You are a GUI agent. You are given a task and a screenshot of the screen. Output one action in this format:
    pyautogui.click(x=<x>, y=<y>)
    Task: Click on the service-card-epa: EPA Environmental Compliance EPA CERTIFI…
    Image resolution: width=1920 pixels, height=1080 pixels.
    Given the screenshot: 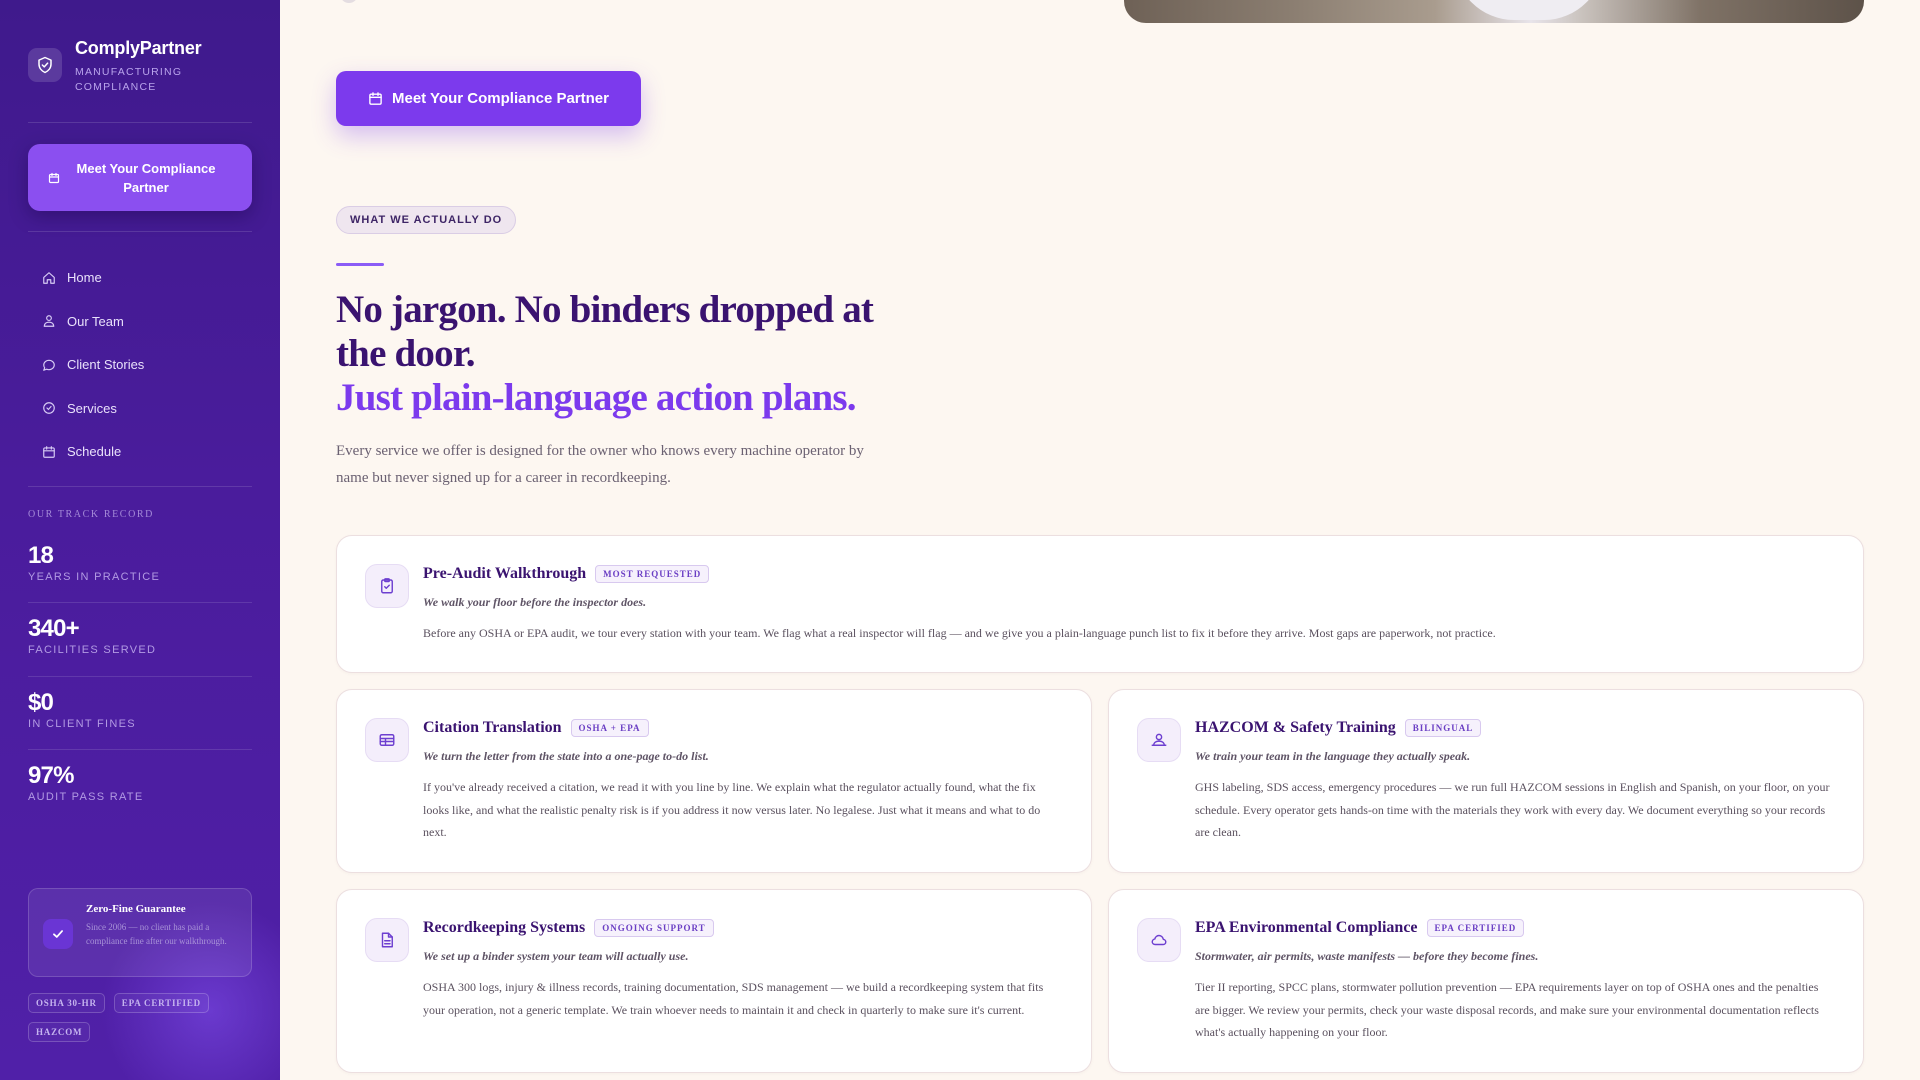 What is the action you would take?
    pyautogui.click(x=1486, y=981)
    